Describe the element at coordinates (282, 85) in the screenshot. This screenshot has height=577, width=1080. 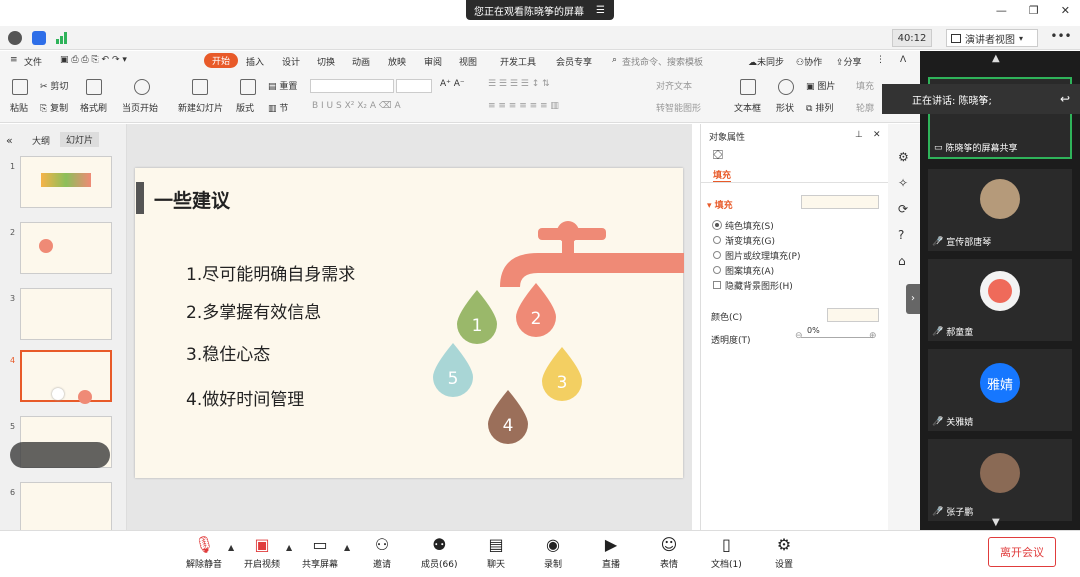
I see `reset-button: ▤ 重置` at that location.